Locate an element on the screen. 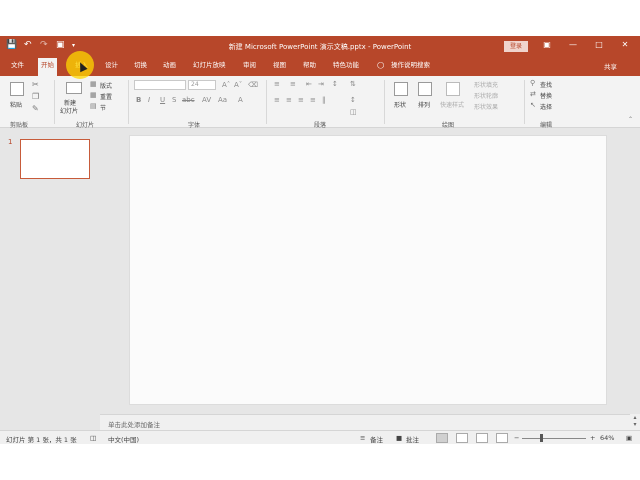 This screenshot has height=480, width=640. tab-transitions: 切换 is located at coordinates (140, 68).